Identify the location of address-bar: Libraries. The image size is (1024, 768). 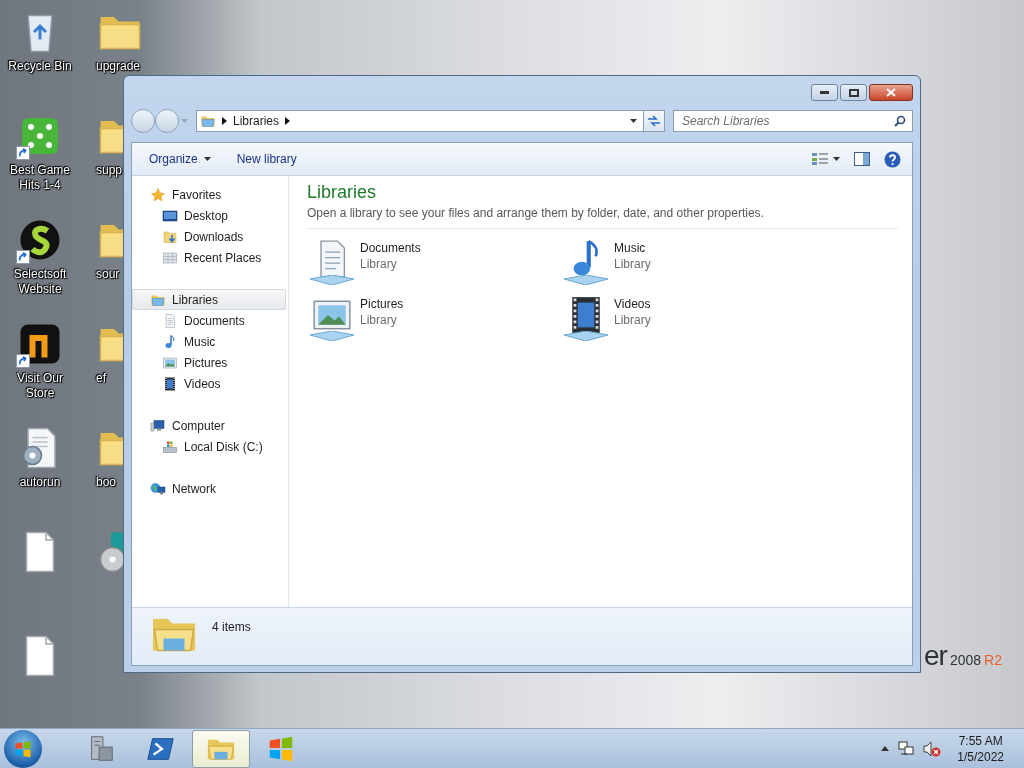
(420, 121).